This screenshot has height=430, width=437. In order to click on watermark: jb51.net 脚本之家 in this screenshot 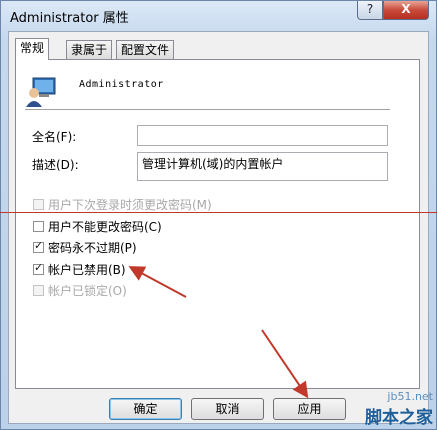, I will do `click(399, 409)`.